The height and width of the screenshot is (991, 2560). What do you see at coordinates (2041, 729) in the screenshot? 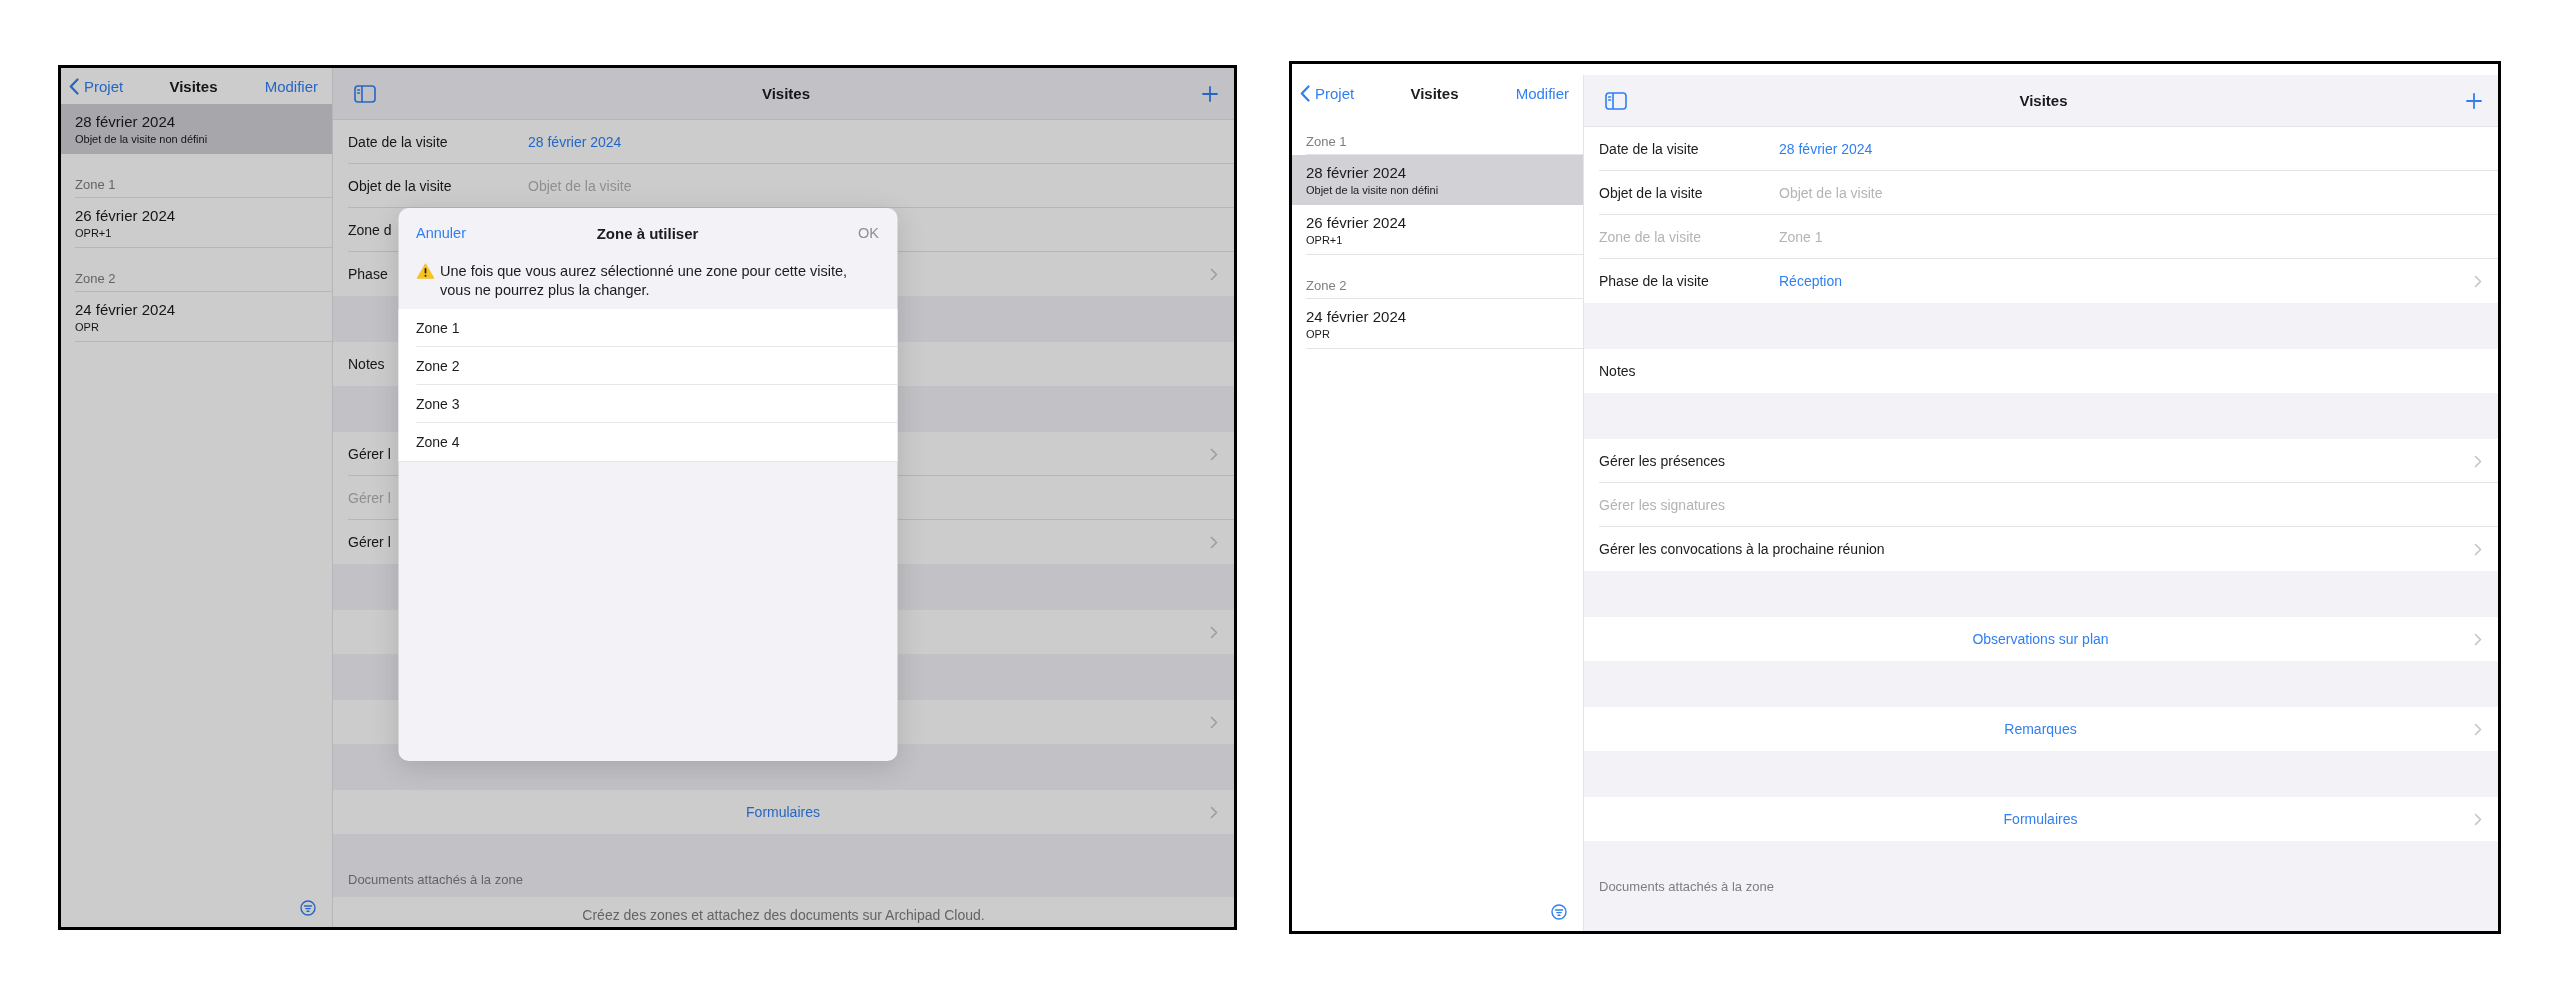
I see `action-row: Remarques` at bounding box center [2041, 729].